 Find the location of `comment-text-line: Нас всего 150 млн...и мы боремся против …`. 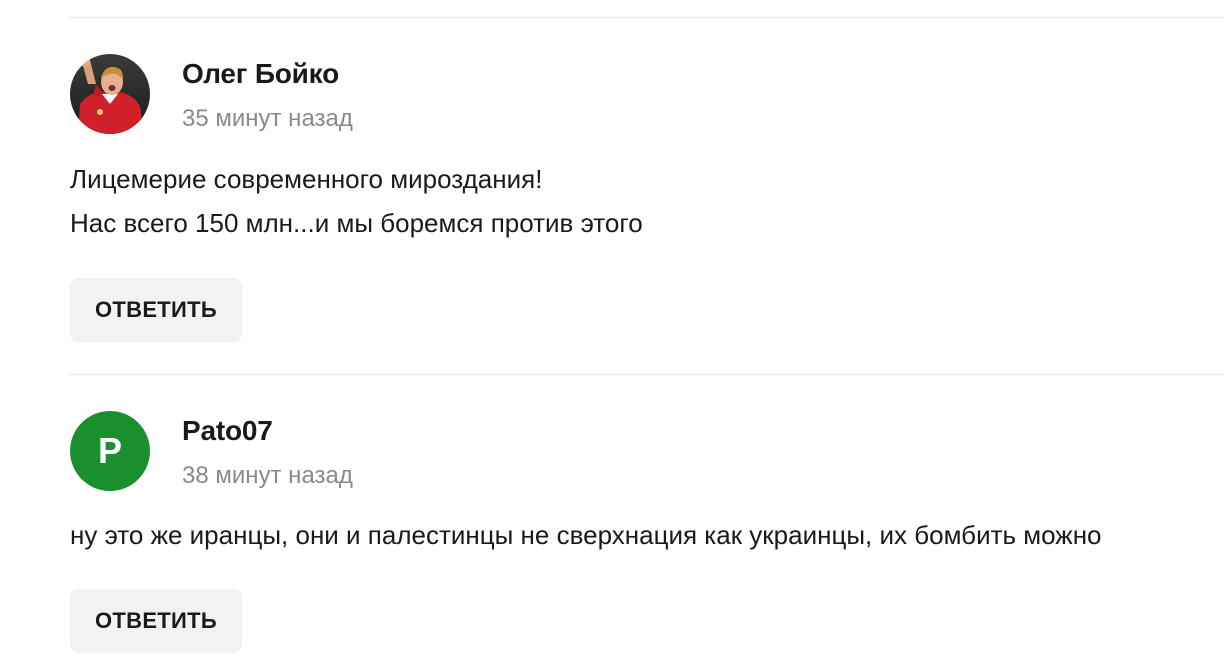

comment-text-line: Нас всего 150 млн...и мы боремся против … is located at coordinates (356, 223).